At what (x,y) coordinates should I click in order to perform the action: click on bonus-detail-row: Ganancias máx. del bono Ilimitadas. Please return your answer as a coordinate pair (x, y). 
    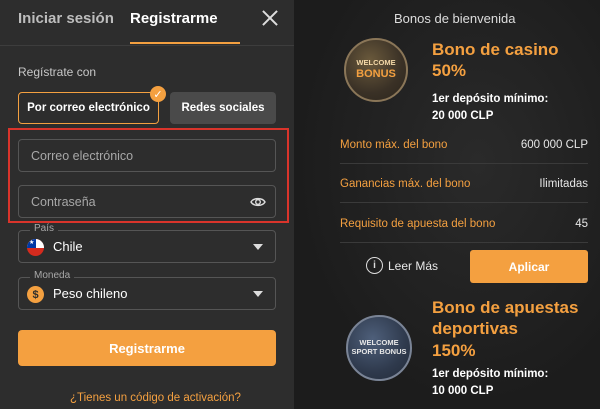
    Looking at the image, I should click on (464, 184).